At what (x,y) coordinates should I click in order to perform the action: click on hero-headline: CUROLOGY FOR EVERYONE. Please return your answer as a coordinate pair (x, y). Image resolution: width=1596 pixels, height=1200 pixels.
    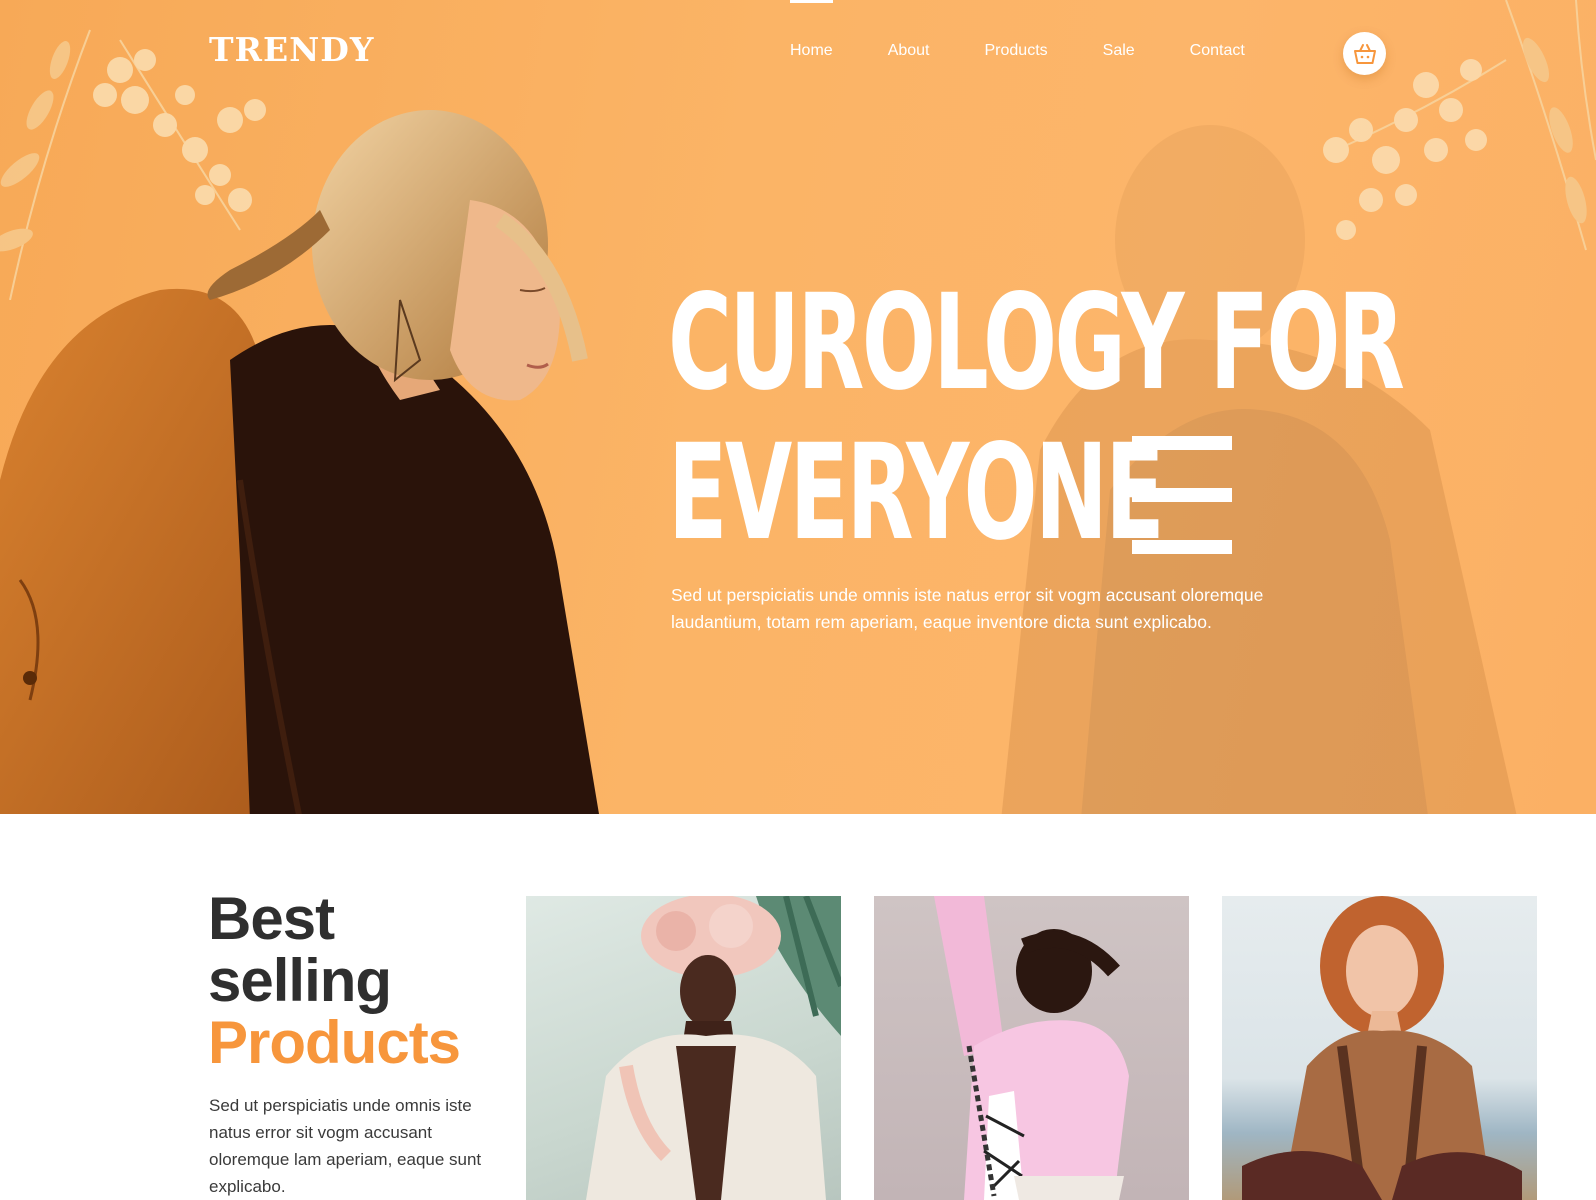
    Looking at the image, I should click on (1036, 418).